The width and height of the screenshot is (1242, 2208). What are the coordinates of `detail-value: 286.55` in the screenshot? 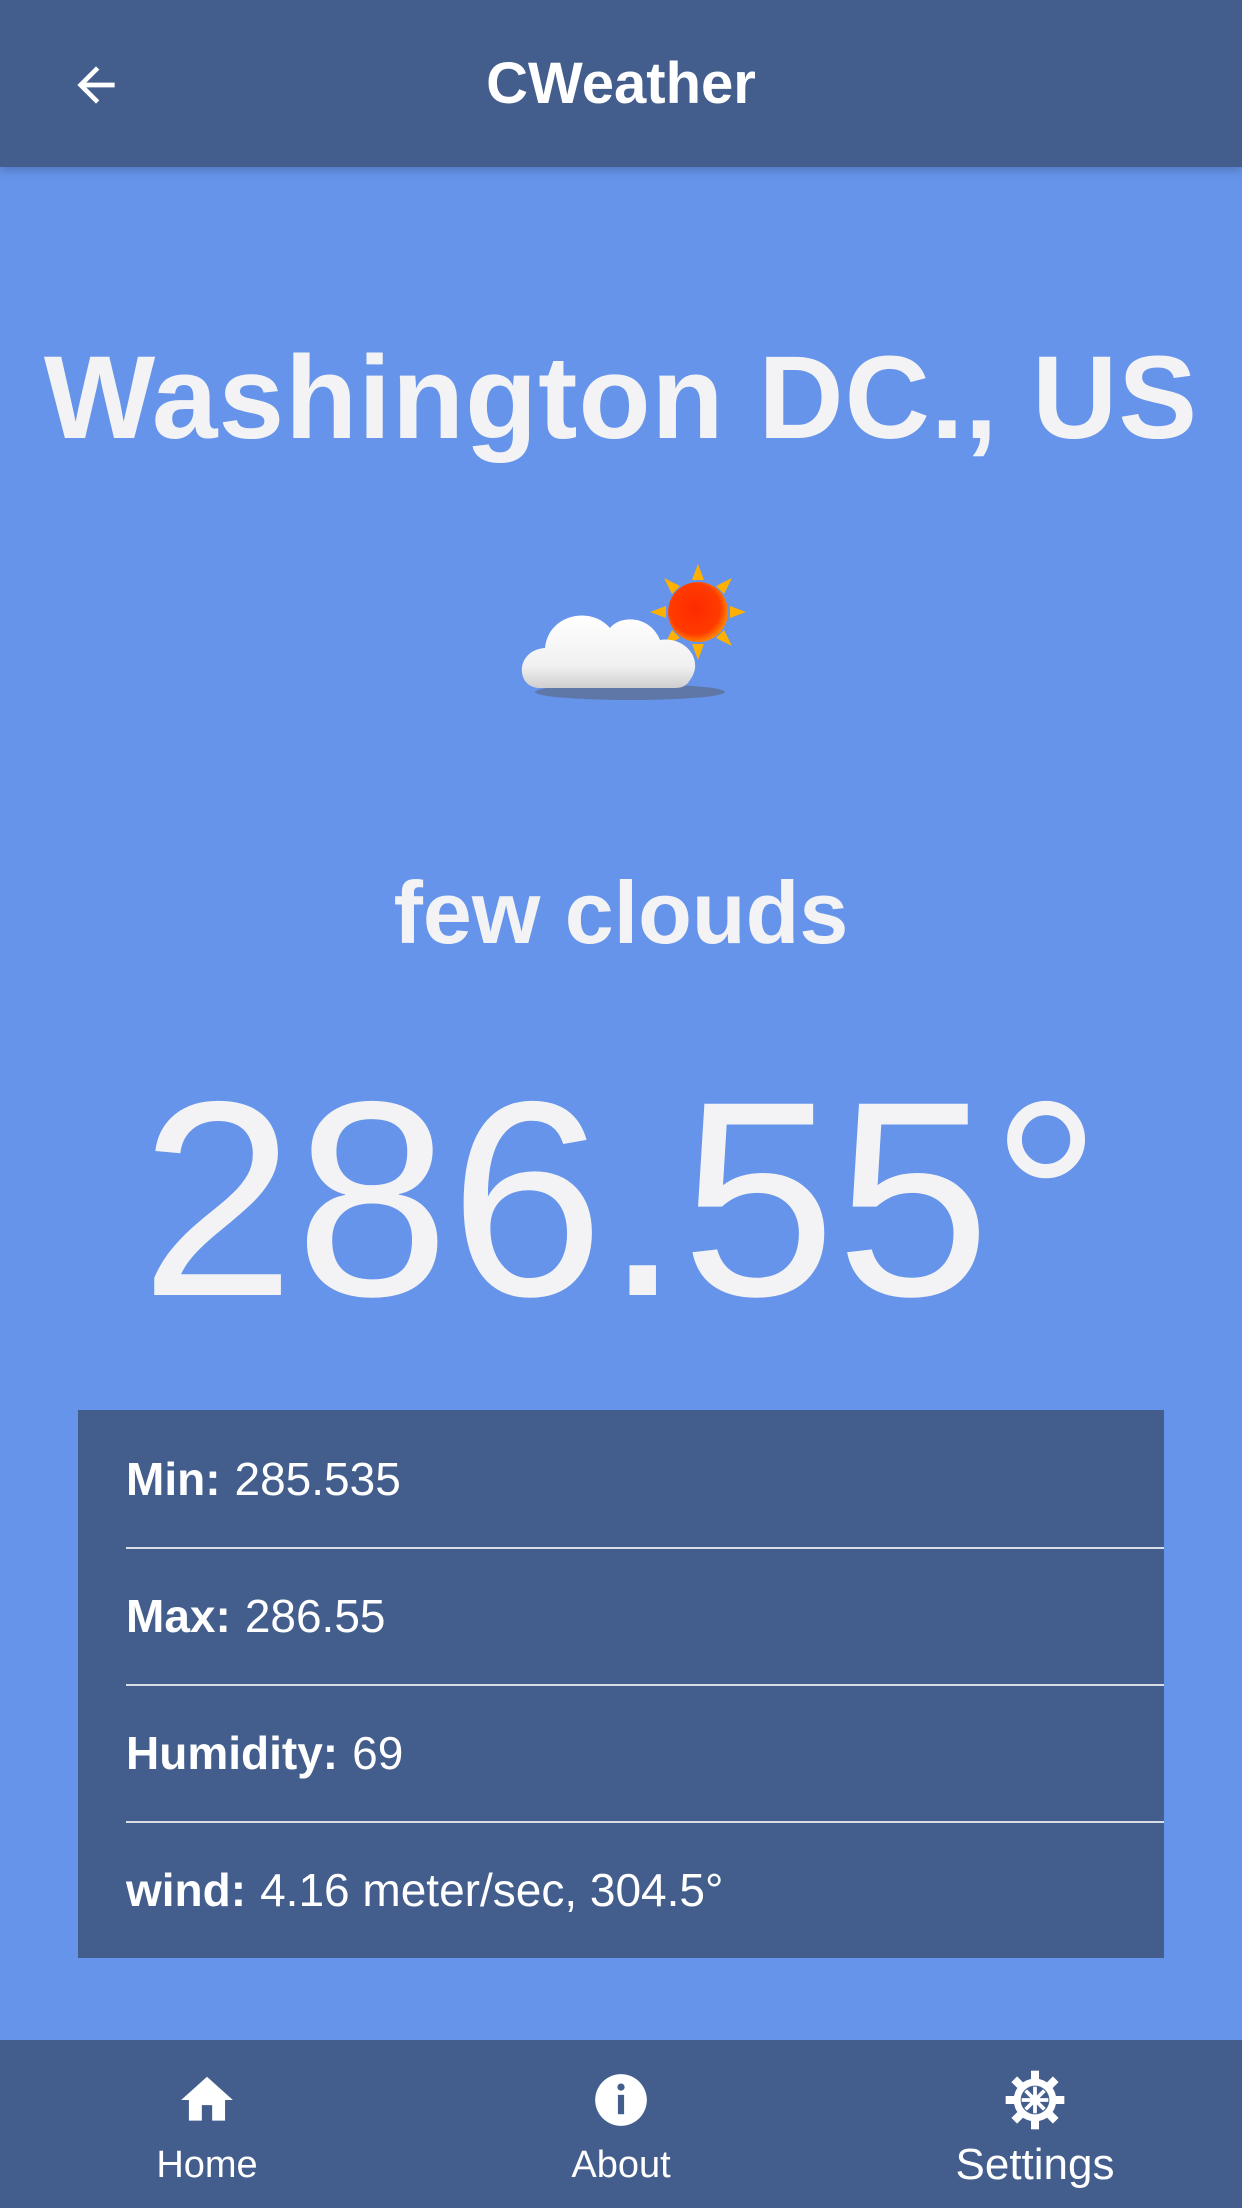 It's located at (315, 1615).